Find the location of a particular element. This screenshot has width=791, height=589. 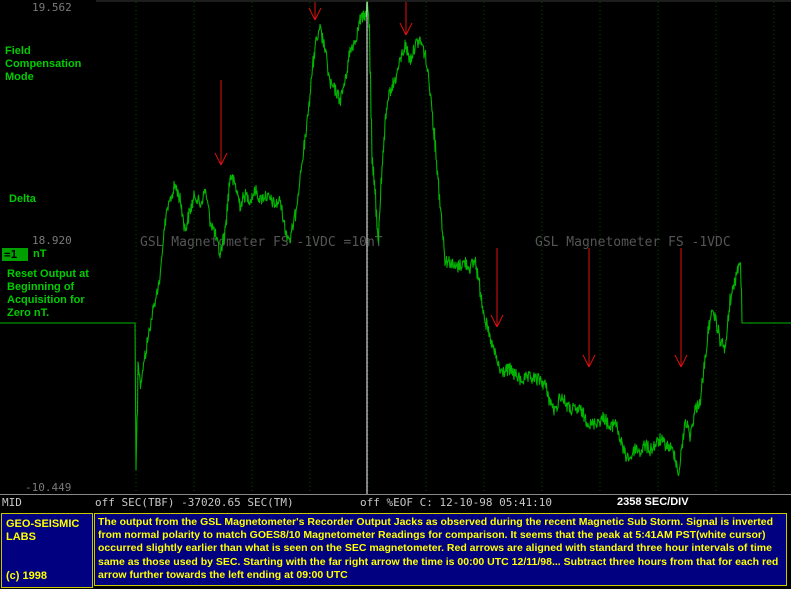

y-min-label: -10.449 is located at coordinates (48, 487).